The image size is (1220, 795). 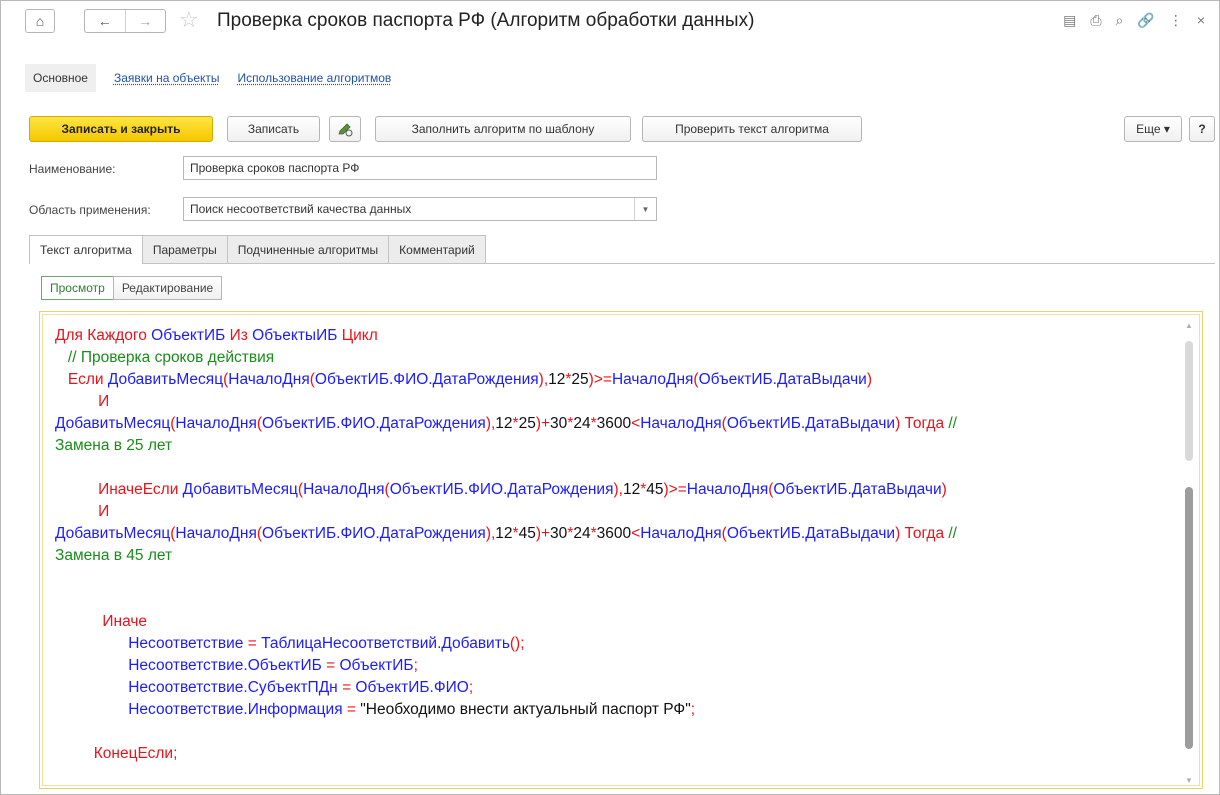 What do you see at coordinates (189, 20) in the screenshot?
I see `favorite-star-icon: ☆` at bounding box center [189, 20].